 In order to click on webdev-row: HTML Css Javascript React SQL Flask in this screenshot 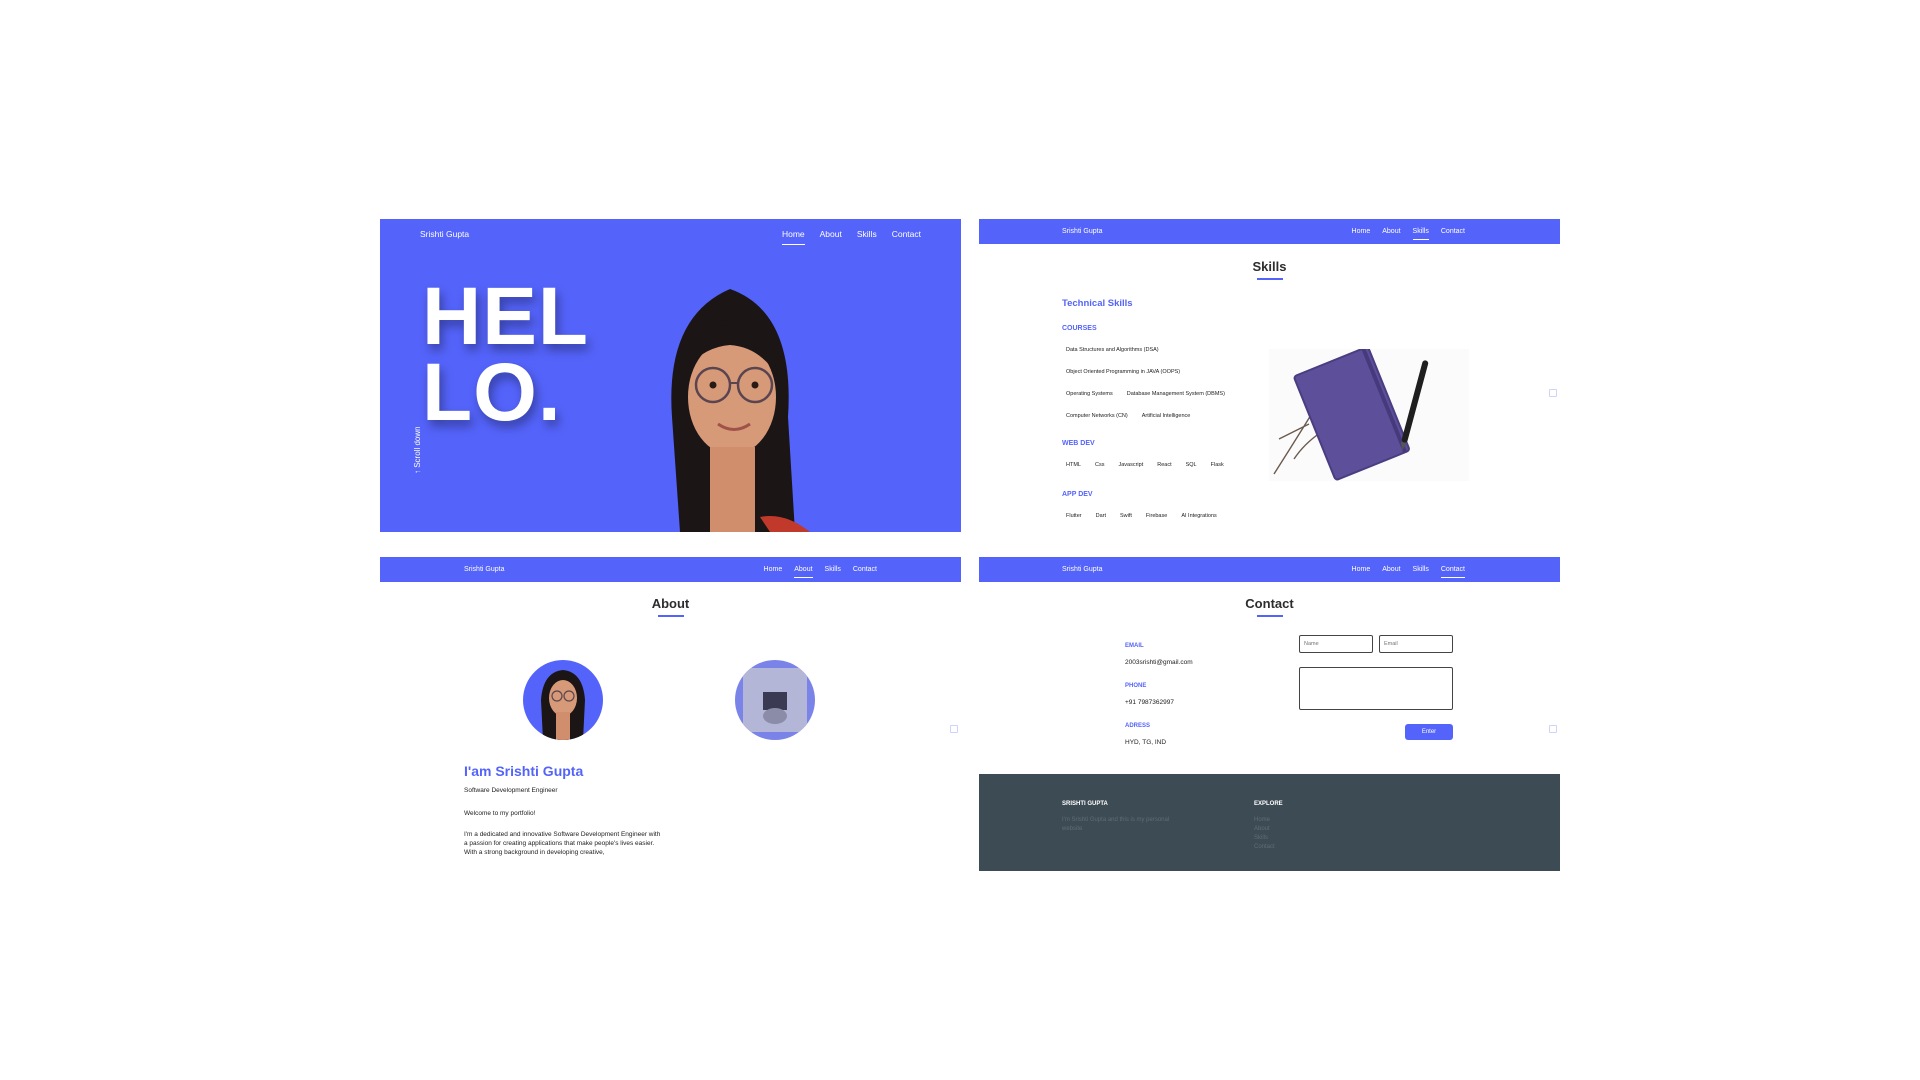, I will do `click(1145, 465)`.